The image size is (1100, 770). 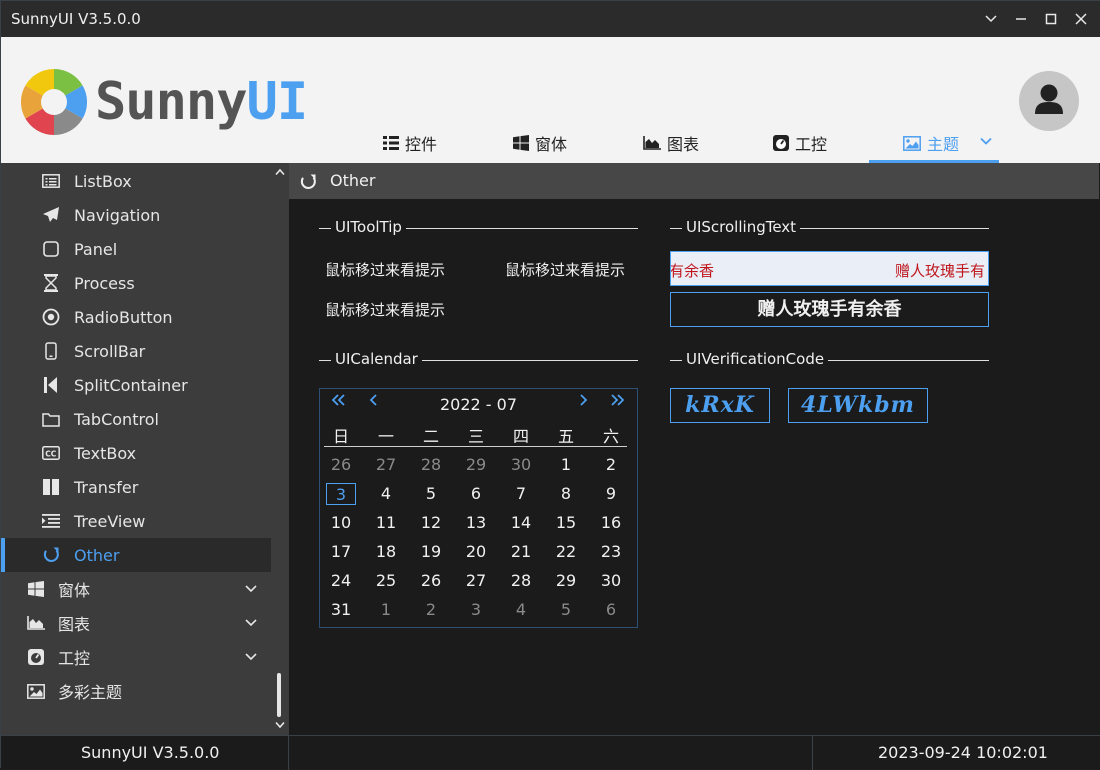 I want to click on folder-icon, so click(x=51, y=419).